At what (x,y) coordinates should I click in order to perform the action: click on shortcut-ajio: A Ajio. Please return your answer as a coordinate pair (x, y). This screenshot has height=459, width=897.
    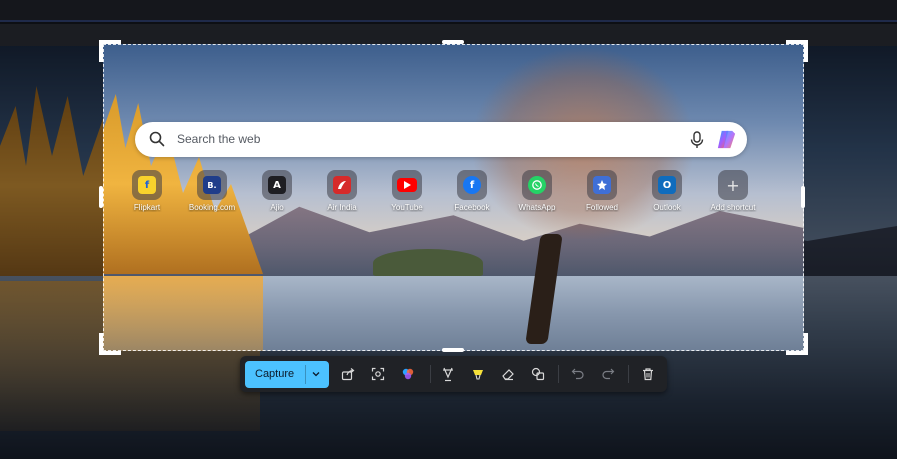
    Looking at the image, I should click on (277, 193).